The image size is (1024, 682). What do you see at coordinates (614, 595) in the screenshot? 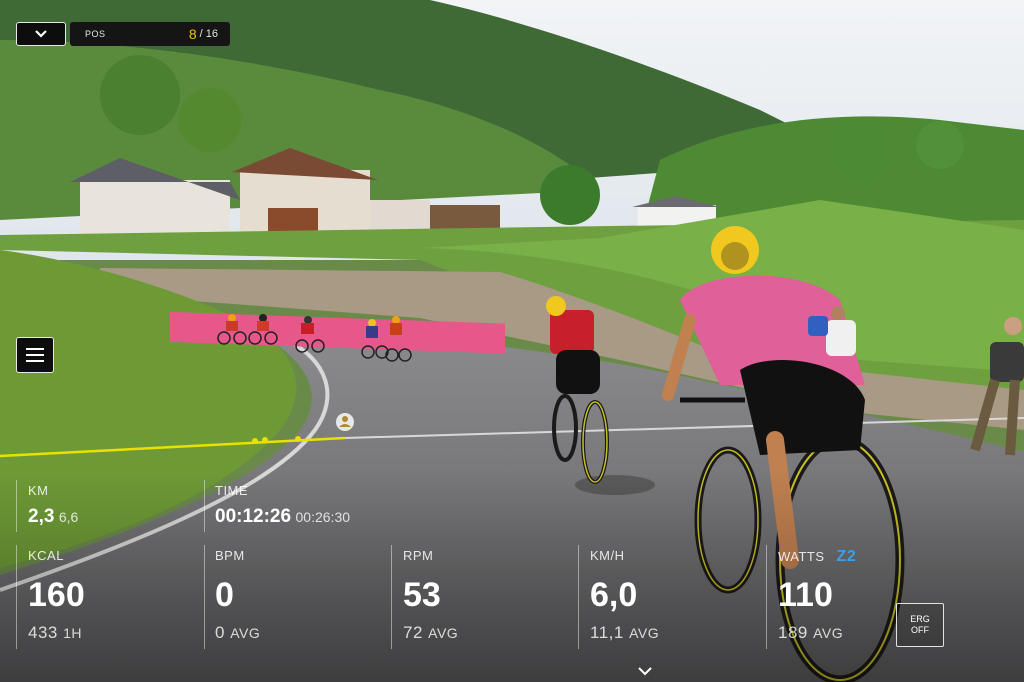
I see `speed-value: 6,0` at bounding box center [614, 595].